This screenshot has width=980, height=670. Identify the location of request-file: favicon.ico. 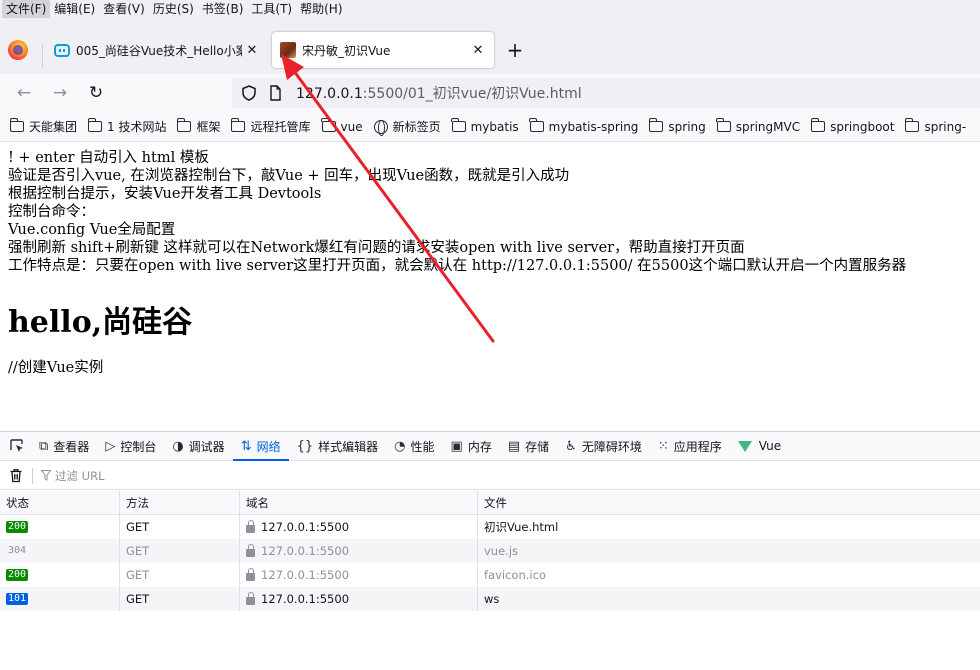
(515, 575).